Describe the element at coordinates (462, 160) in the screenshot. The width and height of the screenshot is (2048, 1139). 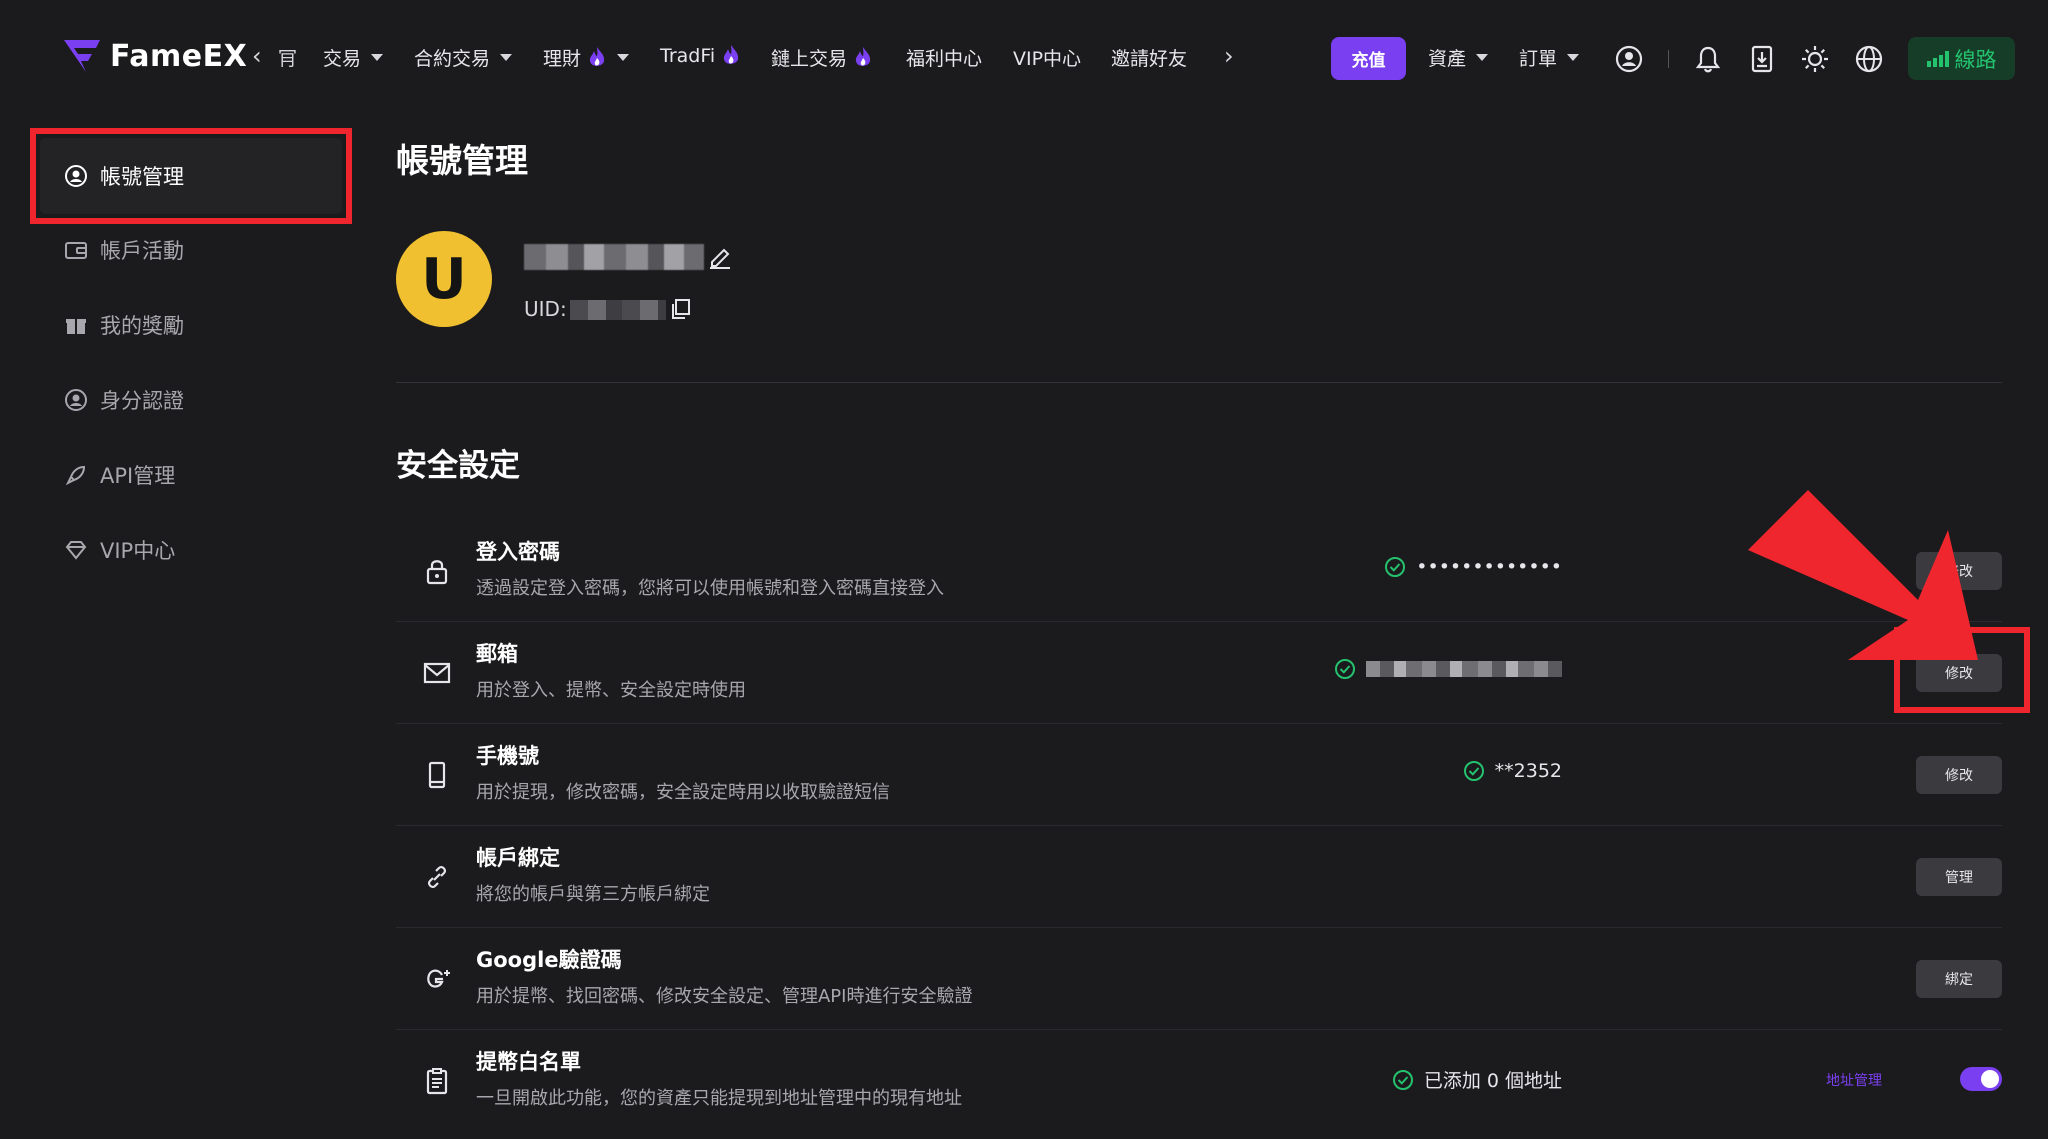
I see `page-title: 帳號管理` at that location.